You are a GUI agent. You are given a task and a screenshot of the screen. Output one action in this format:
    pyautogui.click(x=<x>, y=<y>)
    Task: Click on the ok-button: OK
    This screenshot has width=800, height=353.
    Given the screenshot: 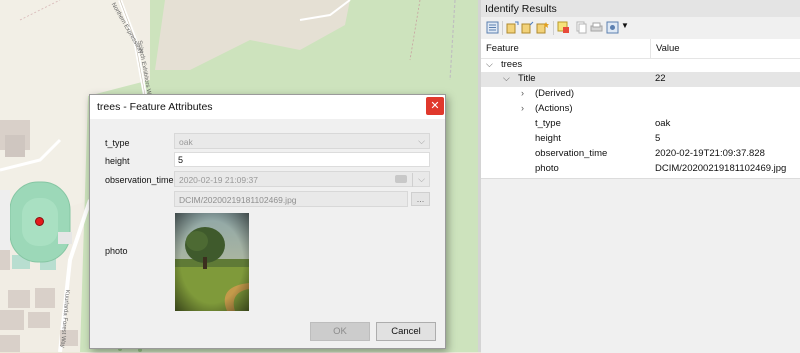 What is the action you would take?
    pyautogui.click(x=340, y=331)
    